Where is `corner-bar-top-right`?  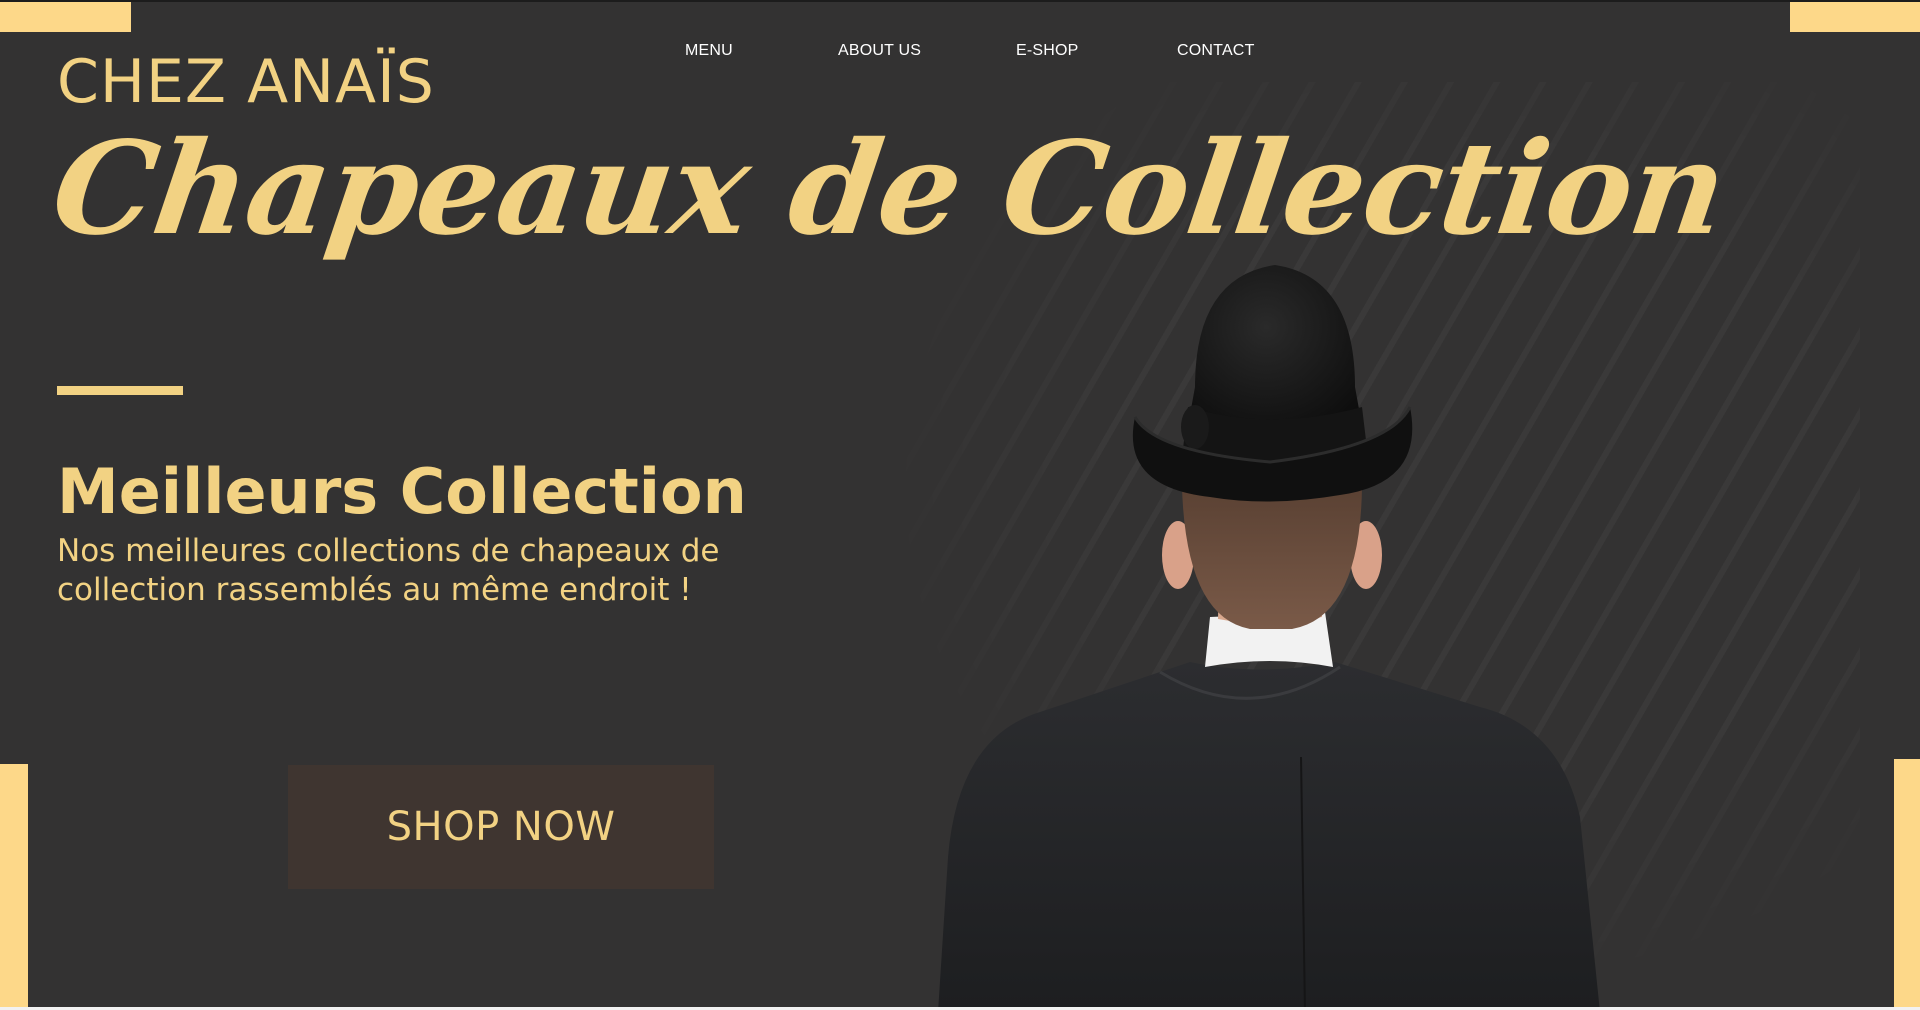 corner-bar-top-right is located at coordinates (1855, 17).